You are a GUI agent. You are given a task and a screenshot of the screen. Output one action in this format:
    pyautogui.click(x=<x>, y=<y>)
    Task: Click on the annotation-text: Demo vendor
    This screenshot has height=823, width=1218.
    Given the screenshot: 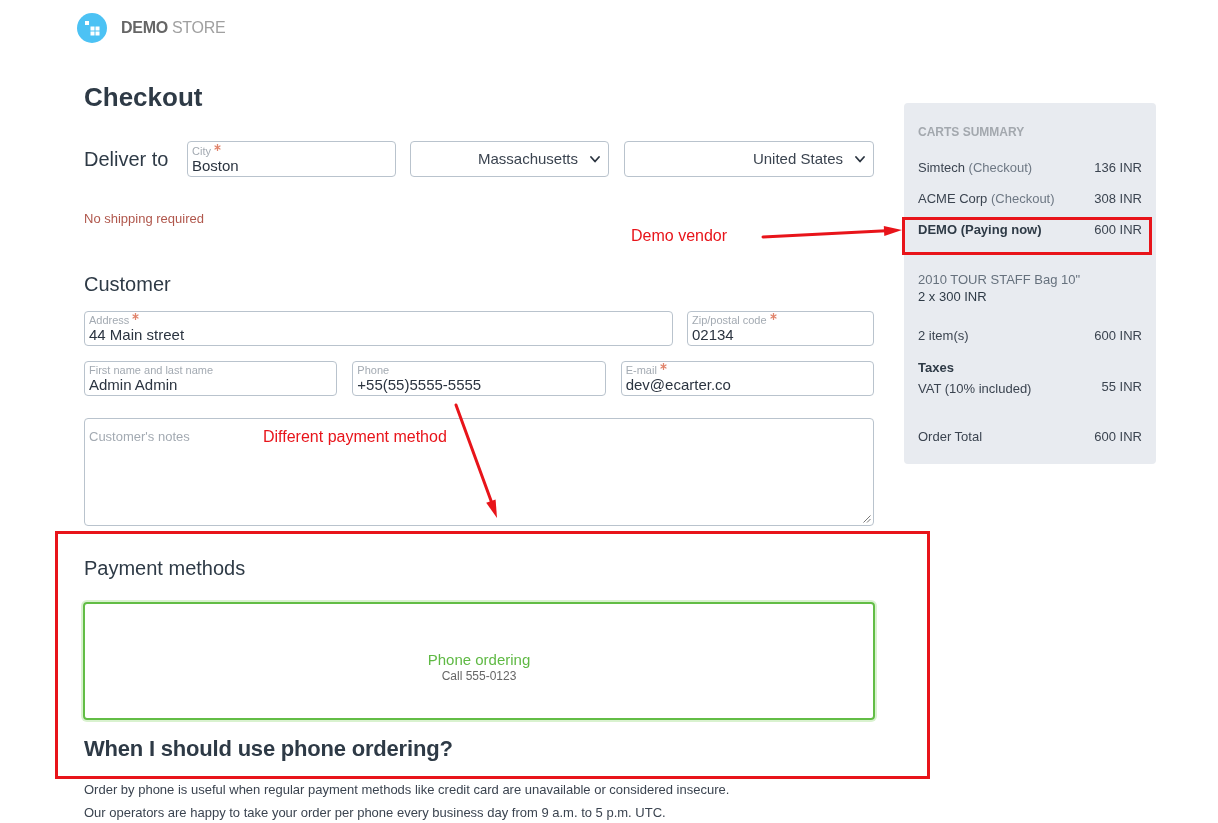 What is the action you would take?
    pyautogui.click(x=679, y=236)
    